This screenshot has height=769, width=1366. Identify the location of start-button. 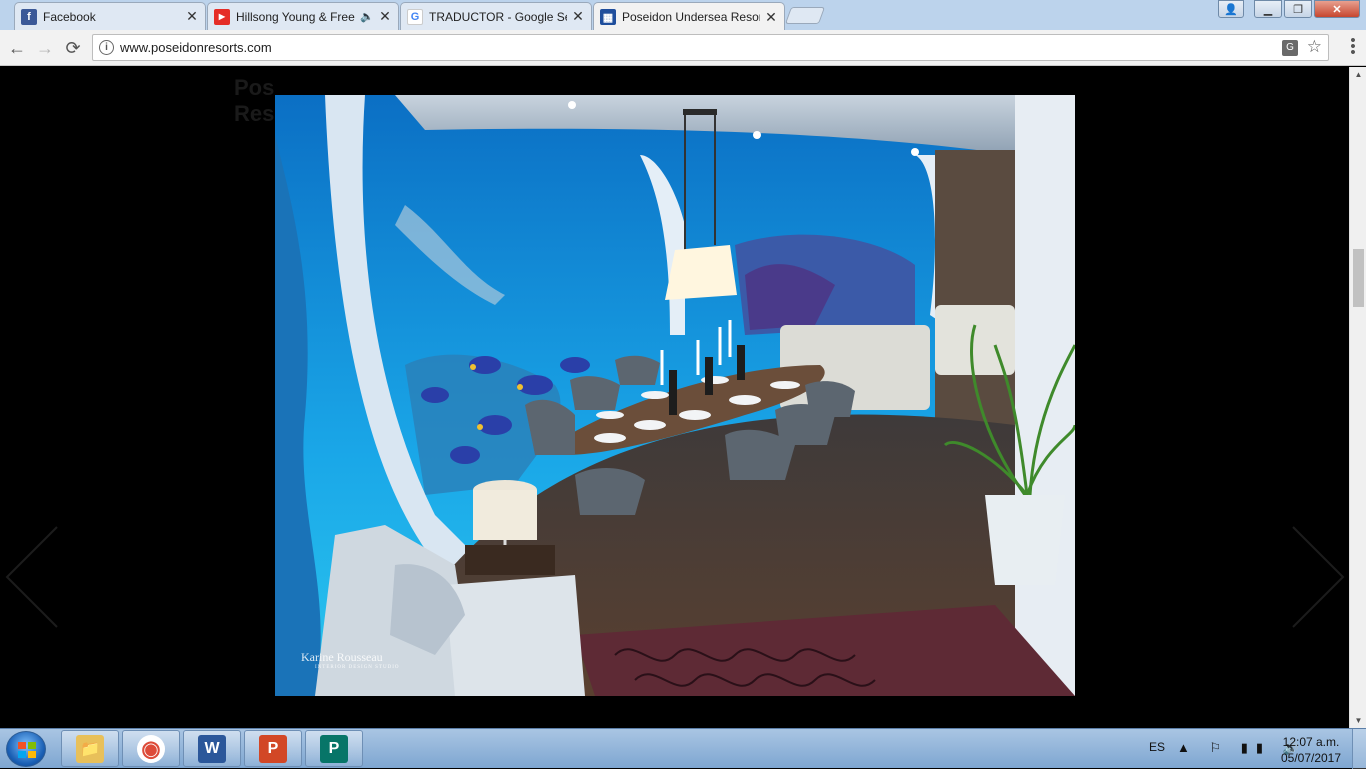
(26, 749).